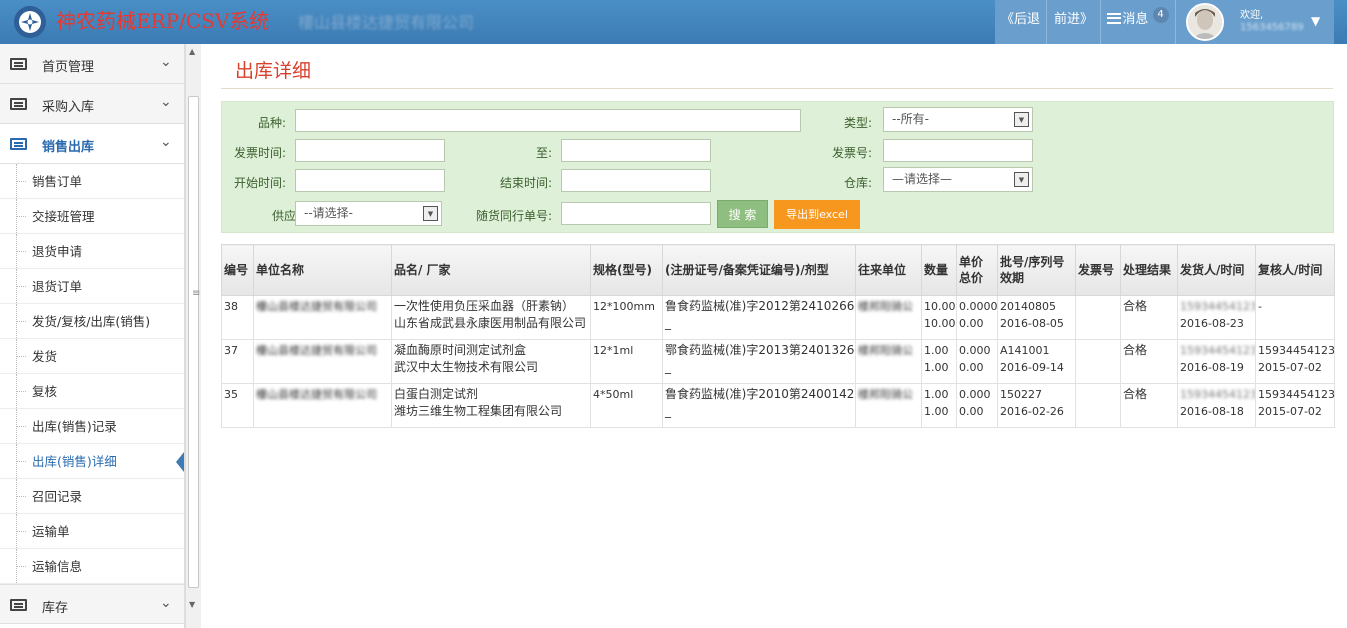  What do you see at coordinates (626, 317) in the screenshot?
I see `cell-spec: 12*100mm` at bounding box center [626, 317].